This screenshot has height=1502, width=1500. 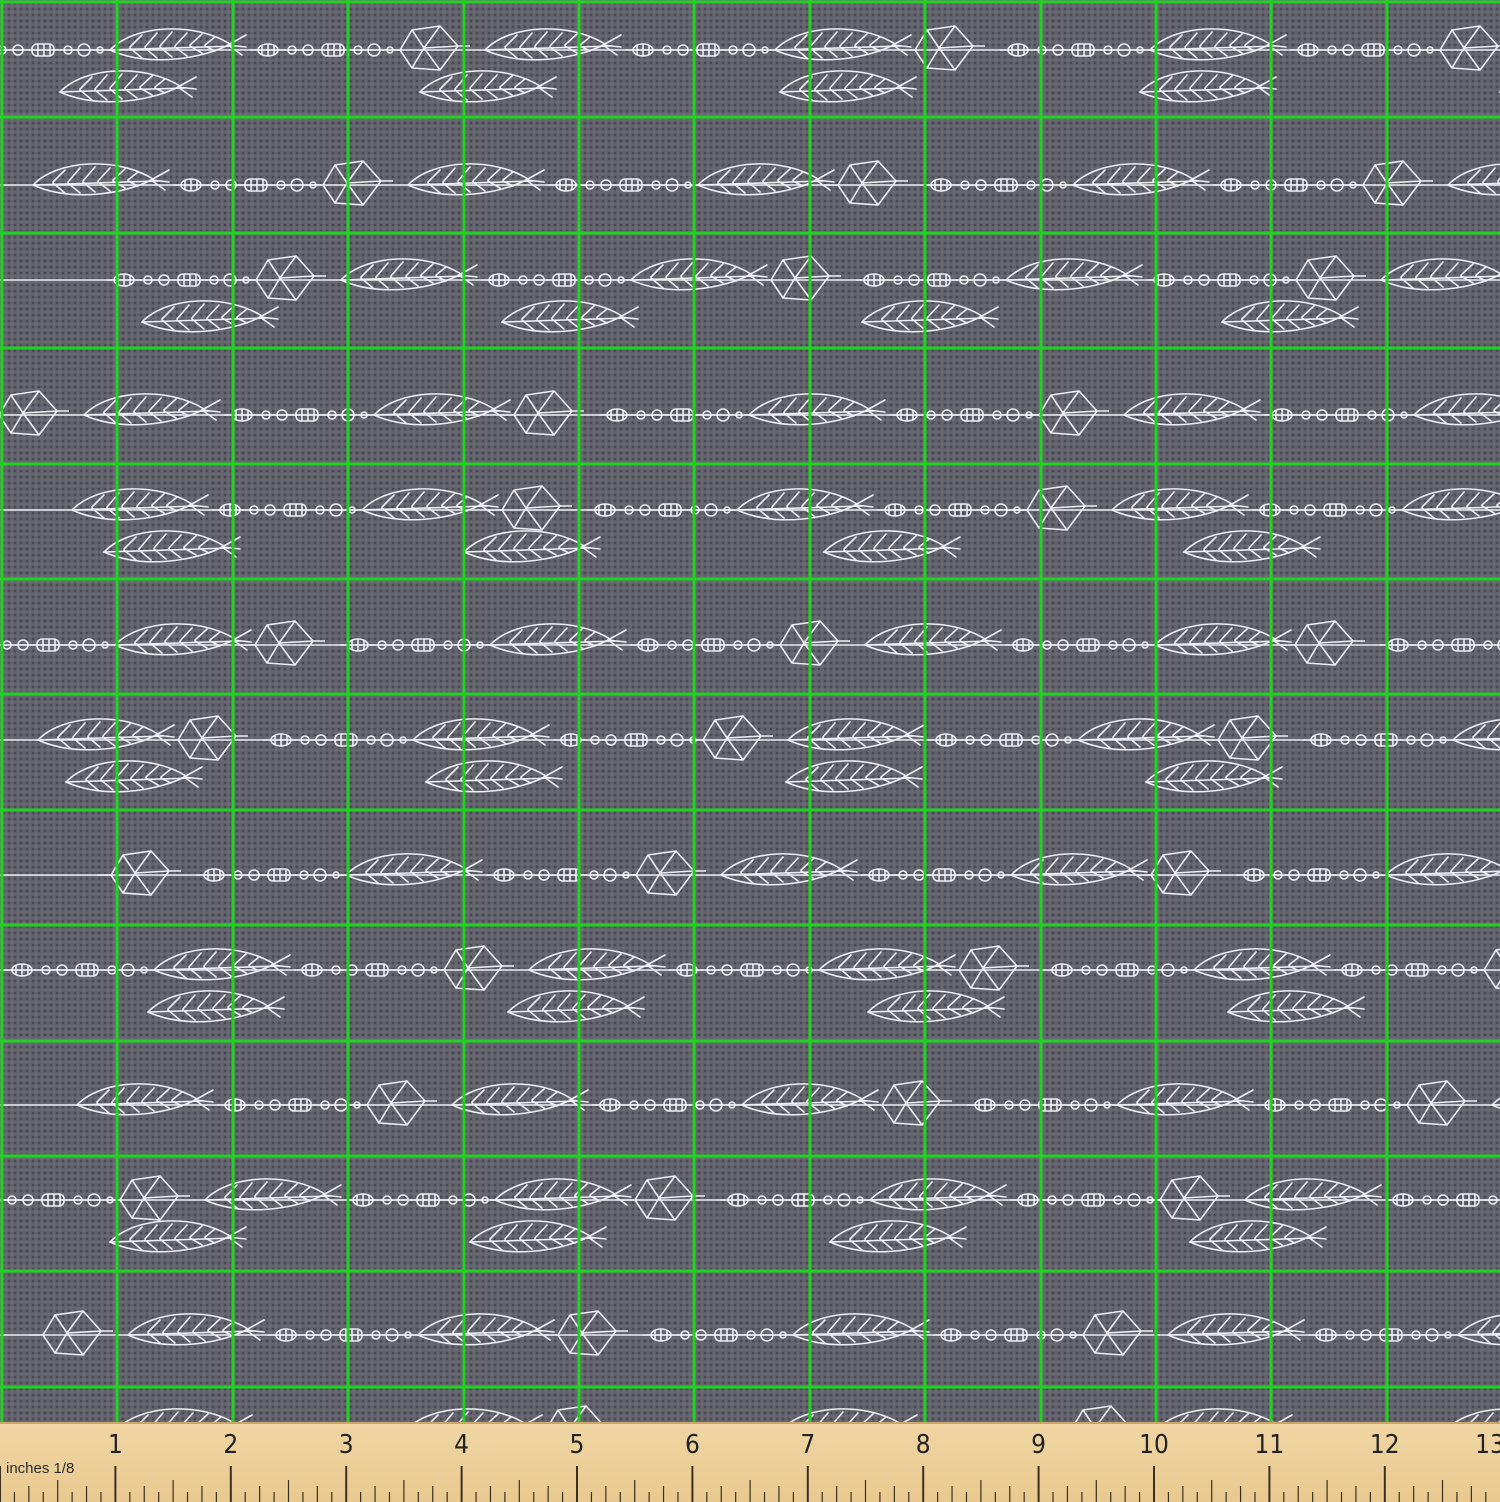 What do you see at coordinates (462, 1445) in the screenshot?
I see `ruler-number: 4` at bounding box center [462, 1445].